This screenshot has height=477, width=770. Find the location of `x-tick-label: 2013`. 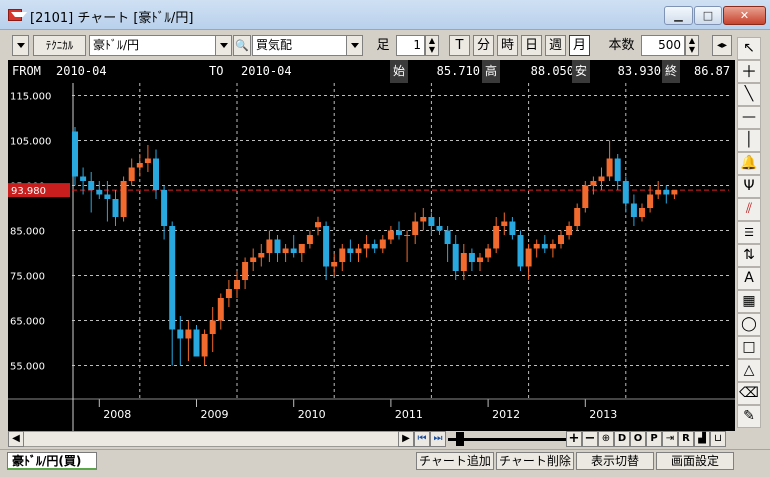

x-tick-label: 2013 is located at coordinates (603, 414).